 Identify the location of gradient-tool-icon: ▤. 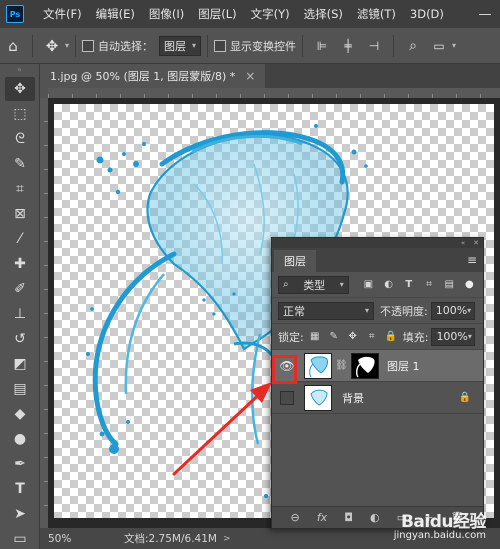
(20, 389).